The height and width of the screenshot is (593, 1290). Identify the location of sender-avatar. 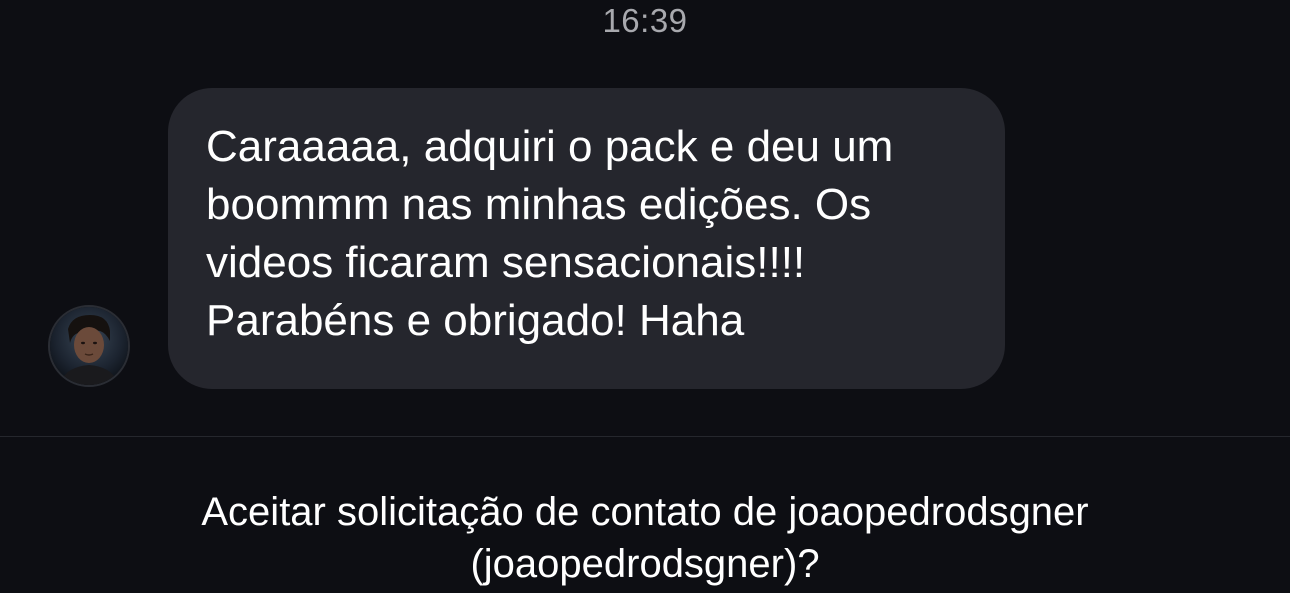
(89, 346).